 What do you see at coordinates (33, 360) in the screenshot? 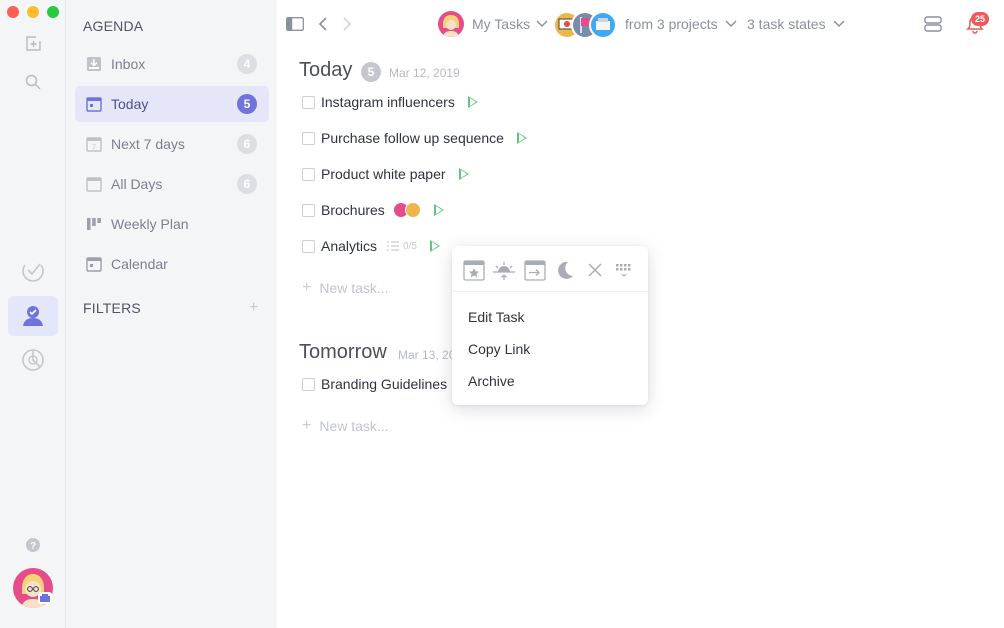
I see `chart-icon` at bounding box center [33, 360].